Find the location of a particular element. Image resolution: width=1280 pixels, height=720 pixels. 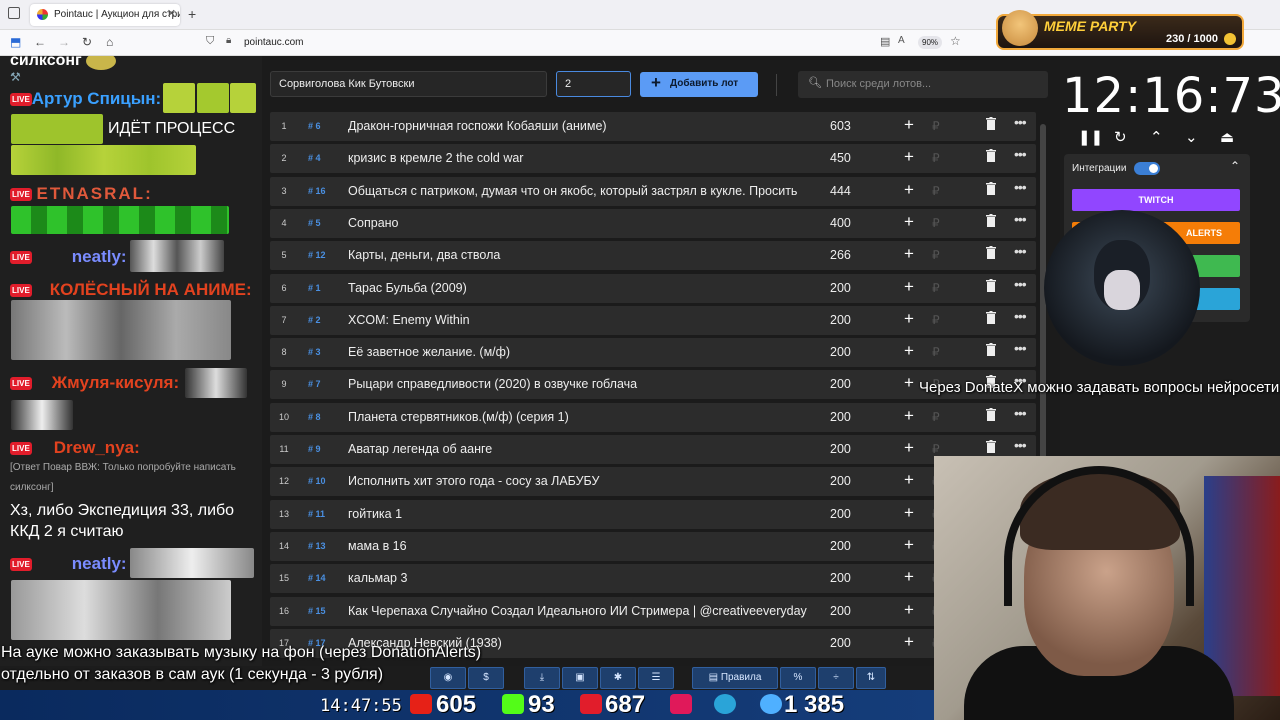

close-tab-icon: ✕ is located at coordinates (171, 13).